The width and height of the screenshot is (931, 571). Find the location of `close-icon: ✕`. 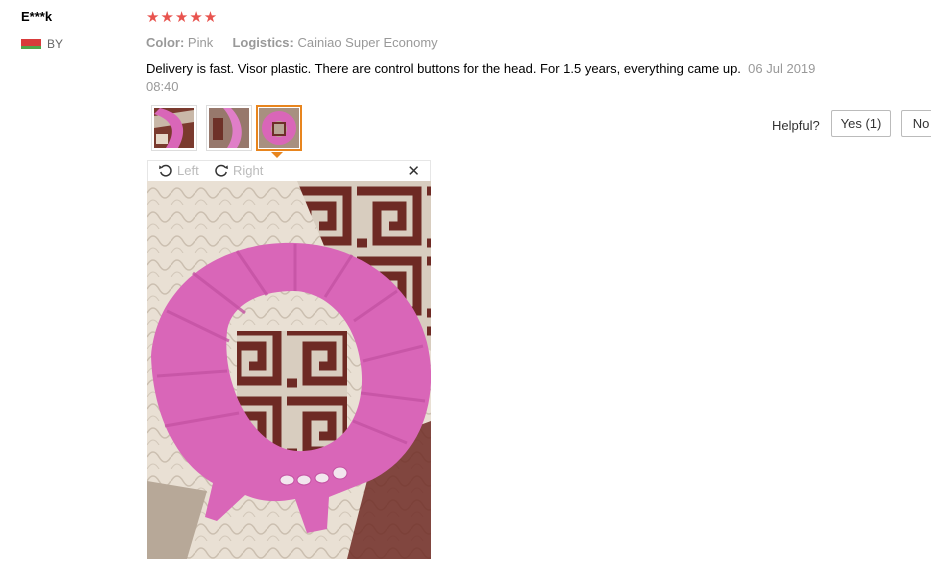

close-icon: ✕ is located at coordinates (413, 171).